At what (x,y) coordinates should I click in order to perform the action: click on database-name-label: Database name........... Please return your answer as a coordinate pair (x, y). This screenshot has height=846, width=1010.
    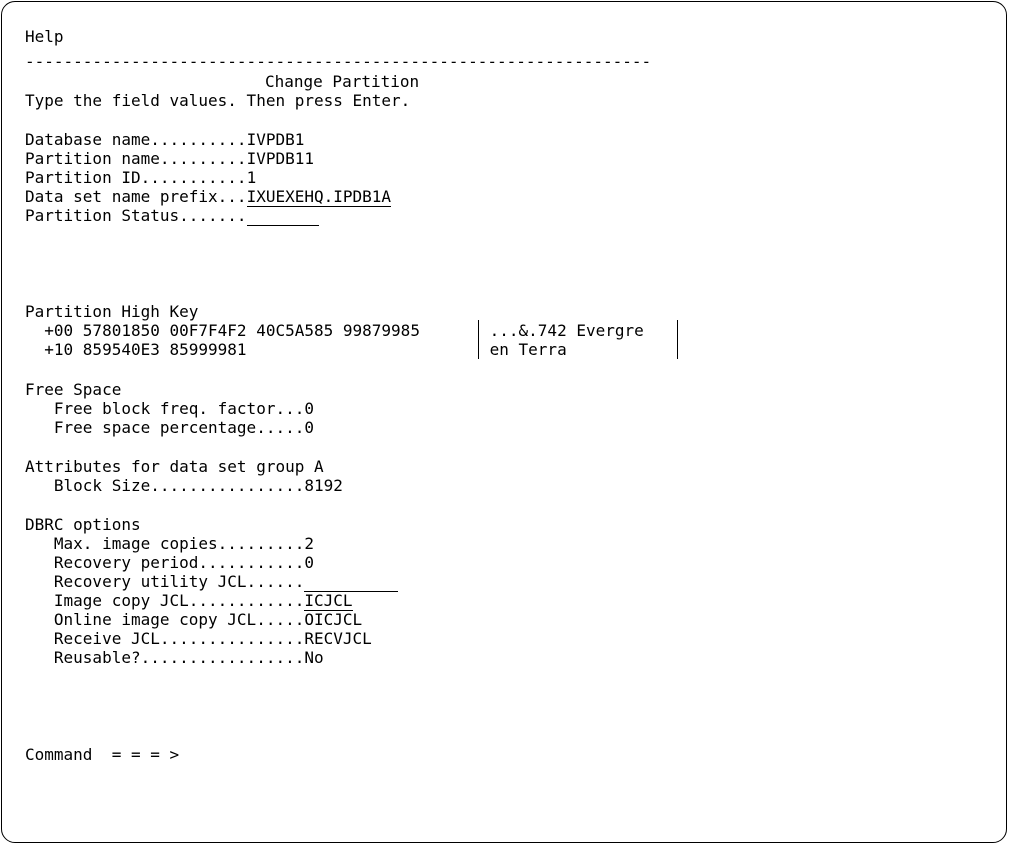
    Looking at the image, I should click on (136, 139).